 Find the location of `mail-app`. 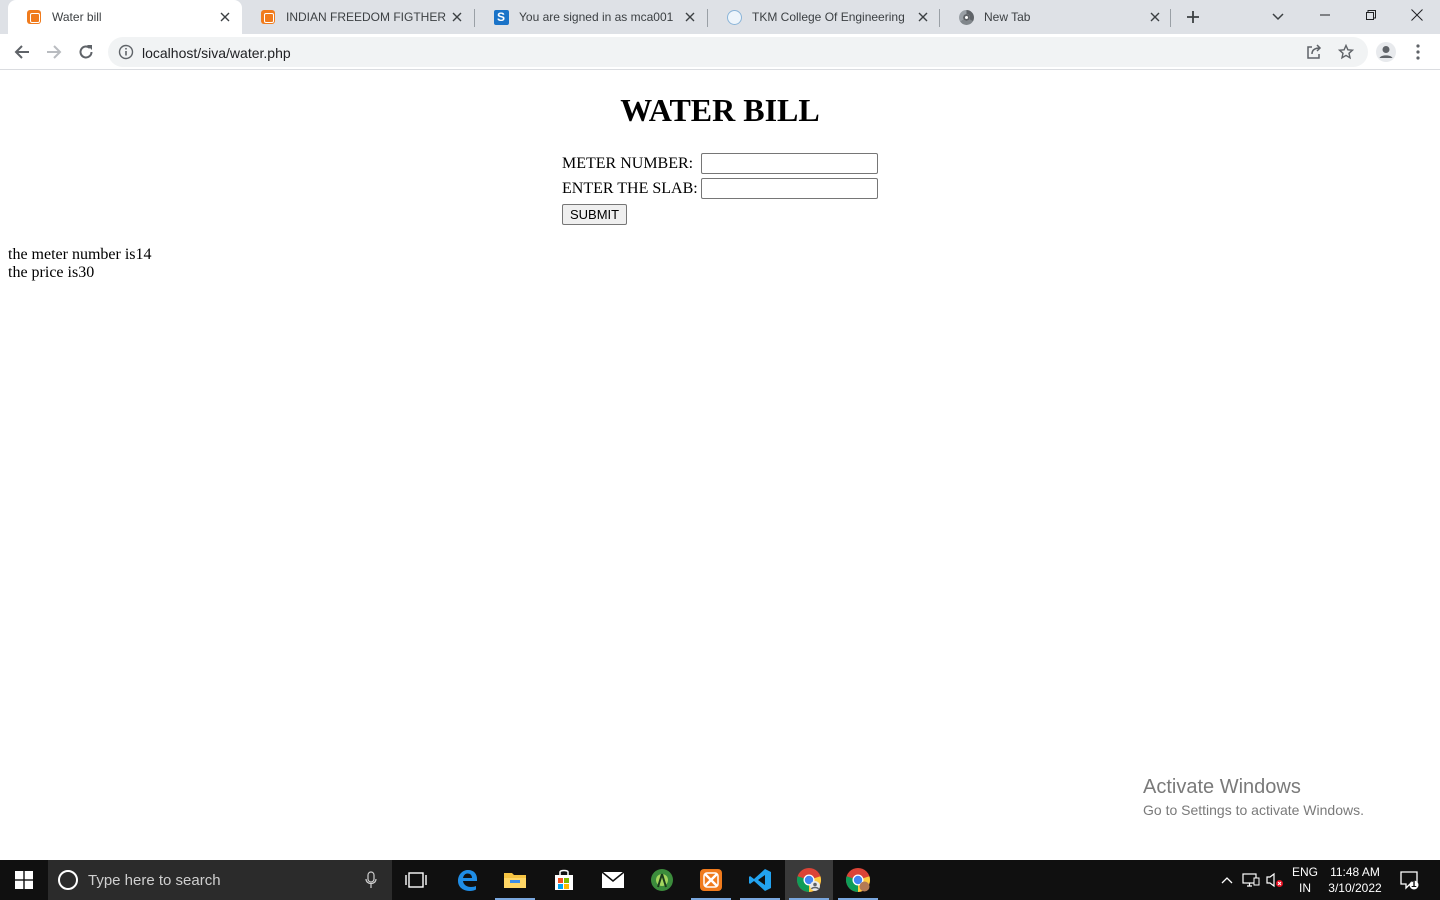

mail-app is located at coordinates (613, 880).